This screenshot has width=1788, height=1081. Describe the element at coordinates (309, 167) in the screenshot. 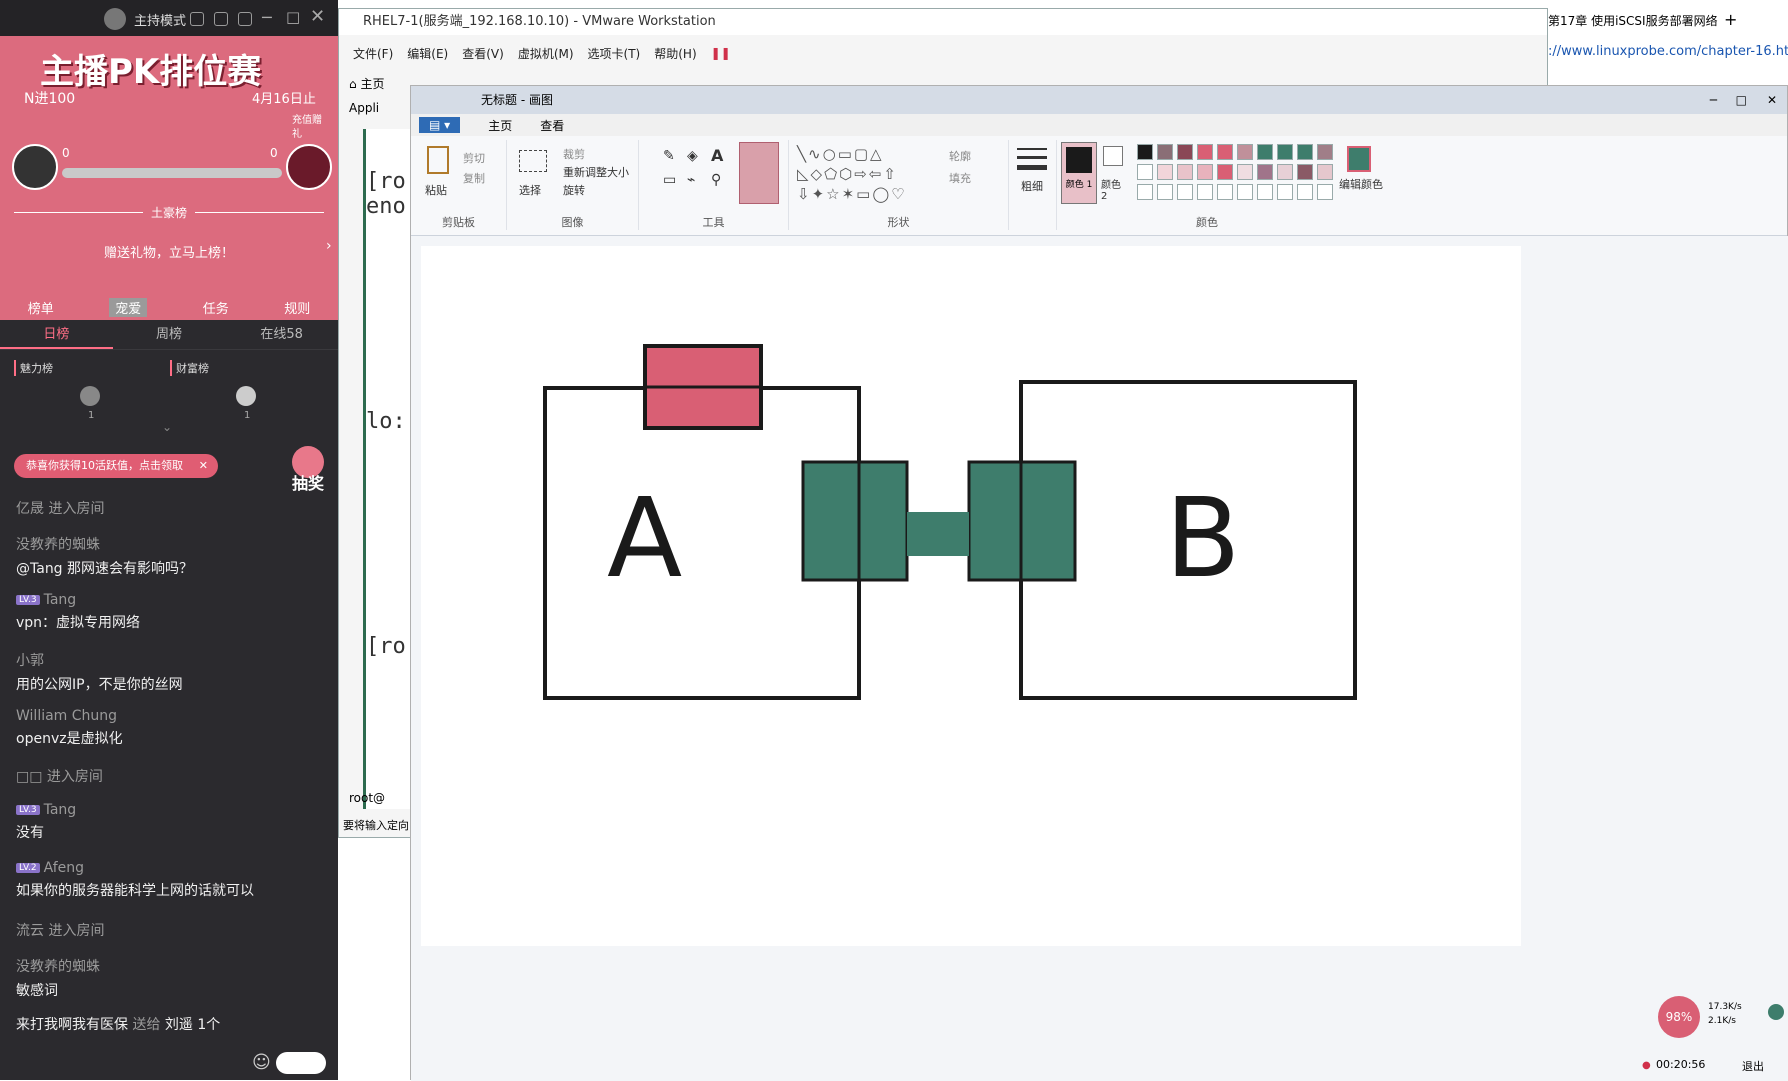

I see `anchor-avatar-right` at that location.